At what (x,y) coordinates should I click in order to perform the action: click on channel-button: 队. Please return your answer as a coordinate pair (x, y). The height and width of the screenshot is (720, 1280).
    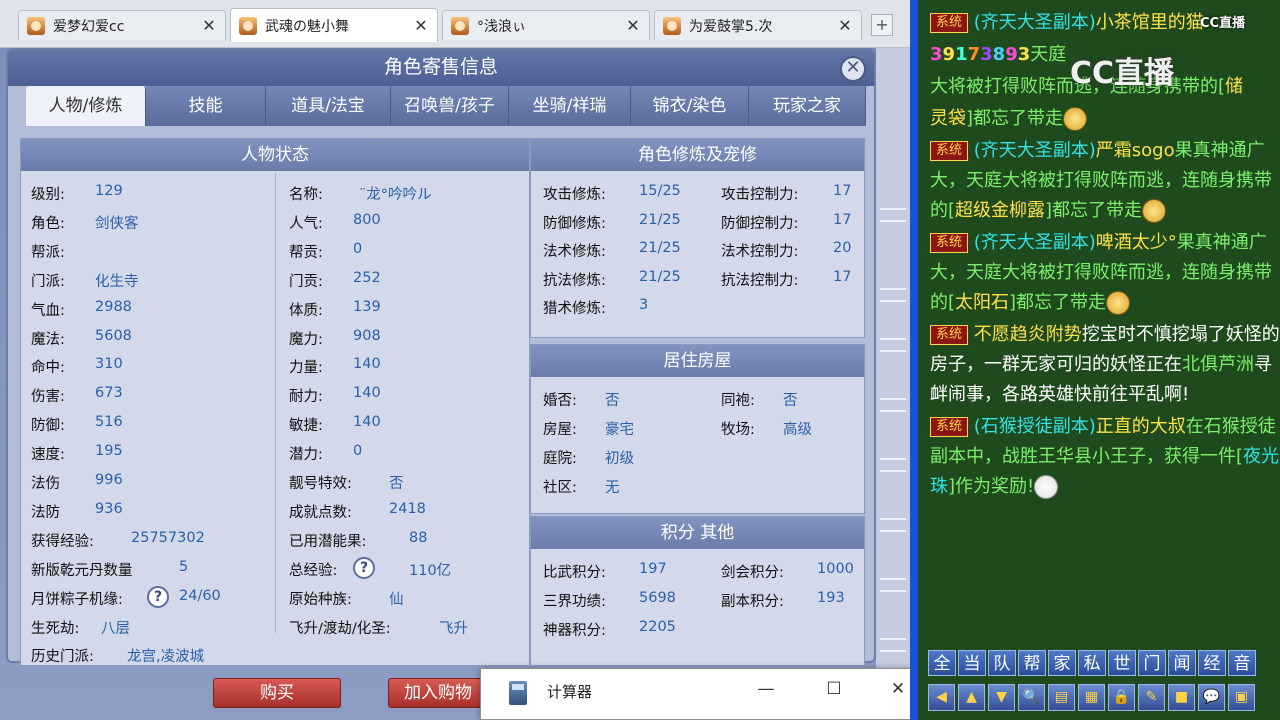
    Looking at the image, I should click on (1002, 663).